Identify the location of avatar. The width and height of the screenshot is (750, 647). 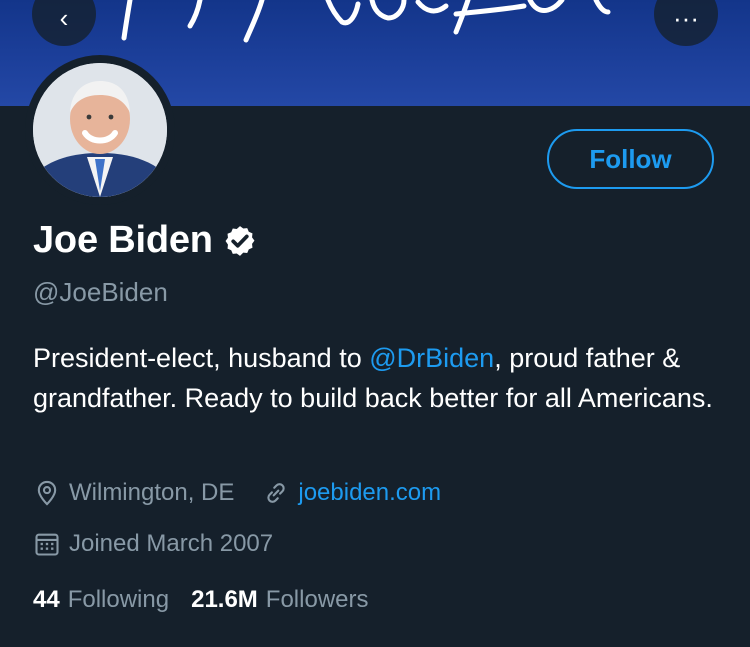
(100, 130).